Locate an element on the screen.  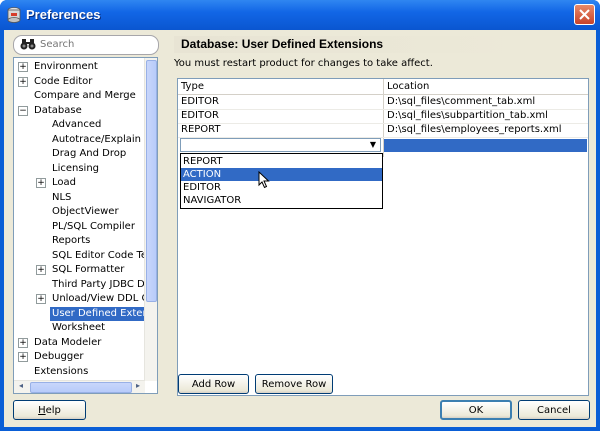
tree-item: + Environment is located at coordinates (79, 67).